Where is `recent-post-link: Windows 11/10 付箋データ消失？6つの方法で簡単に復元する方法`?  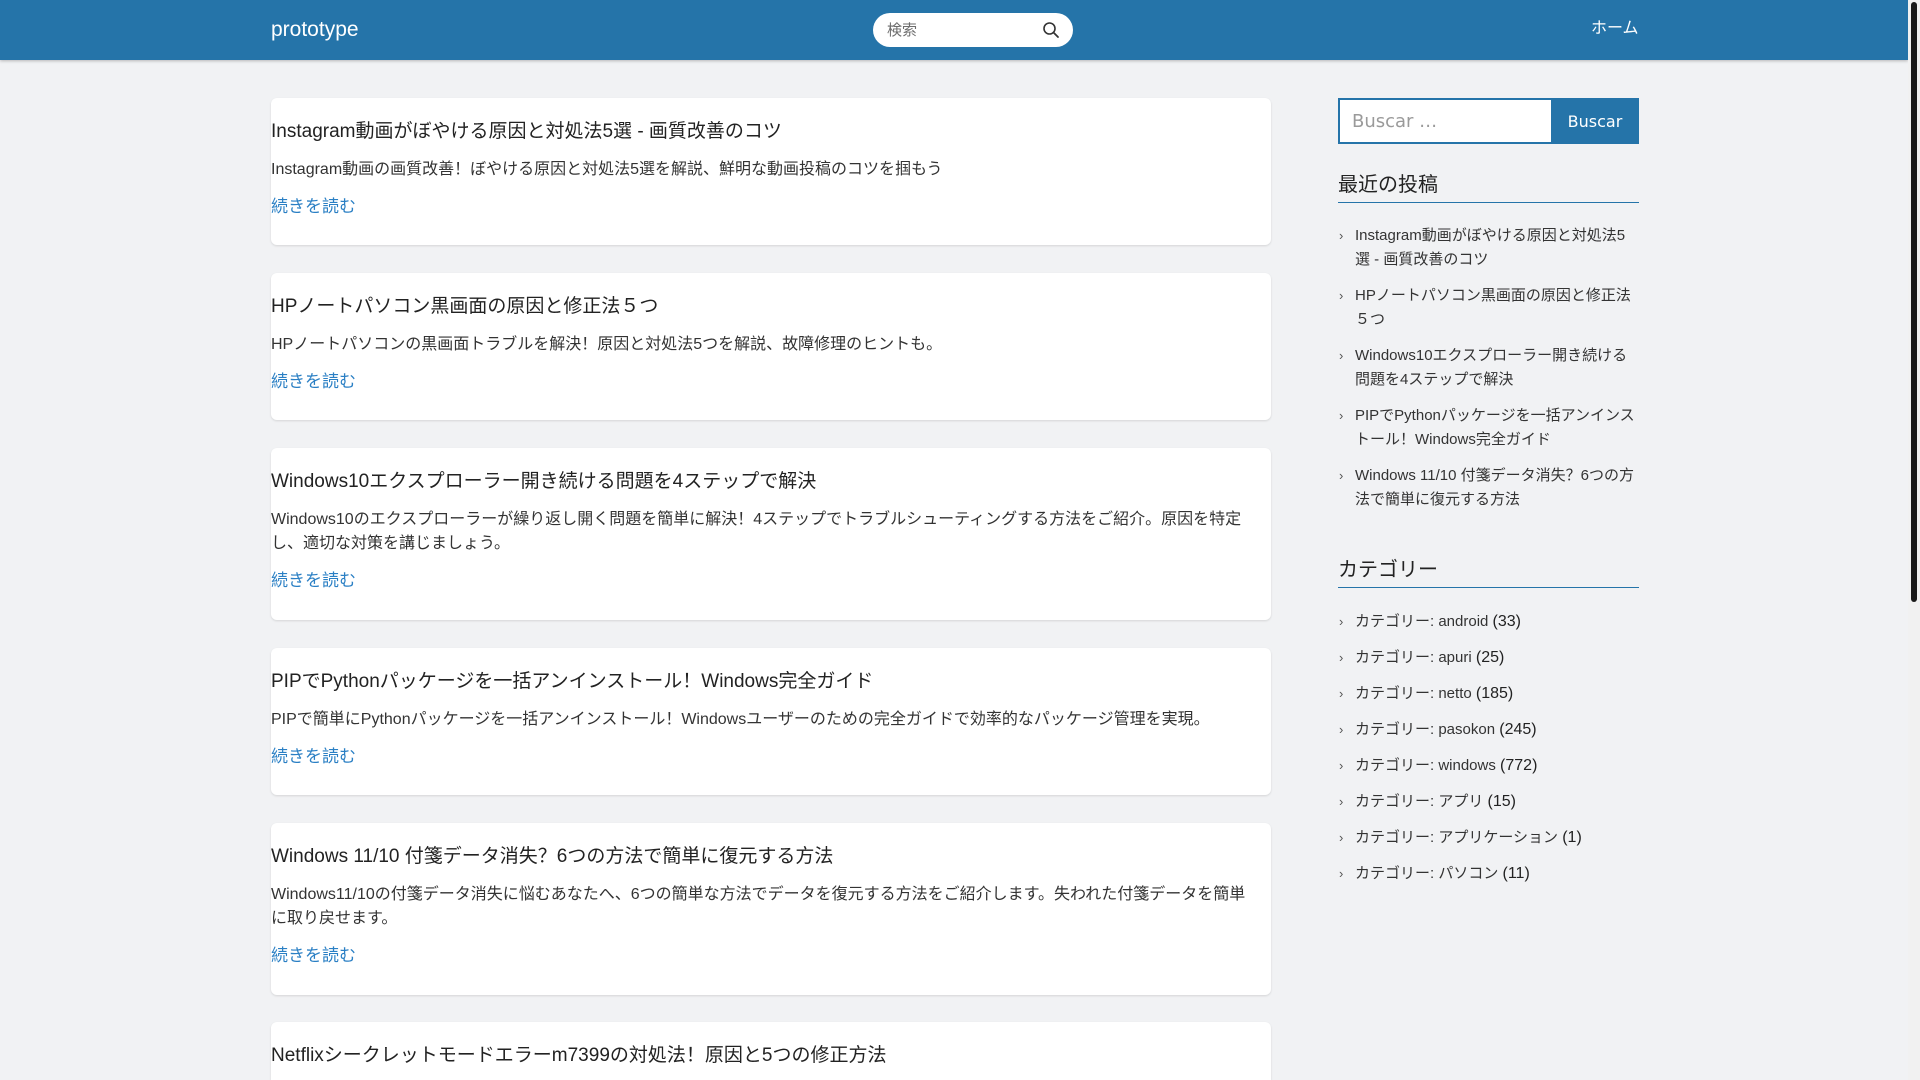 recent-post-link: Windows 11/10 付箋データ消失？6つの方法で簡単に復元する方法 is located at coordinates (1494, 487).